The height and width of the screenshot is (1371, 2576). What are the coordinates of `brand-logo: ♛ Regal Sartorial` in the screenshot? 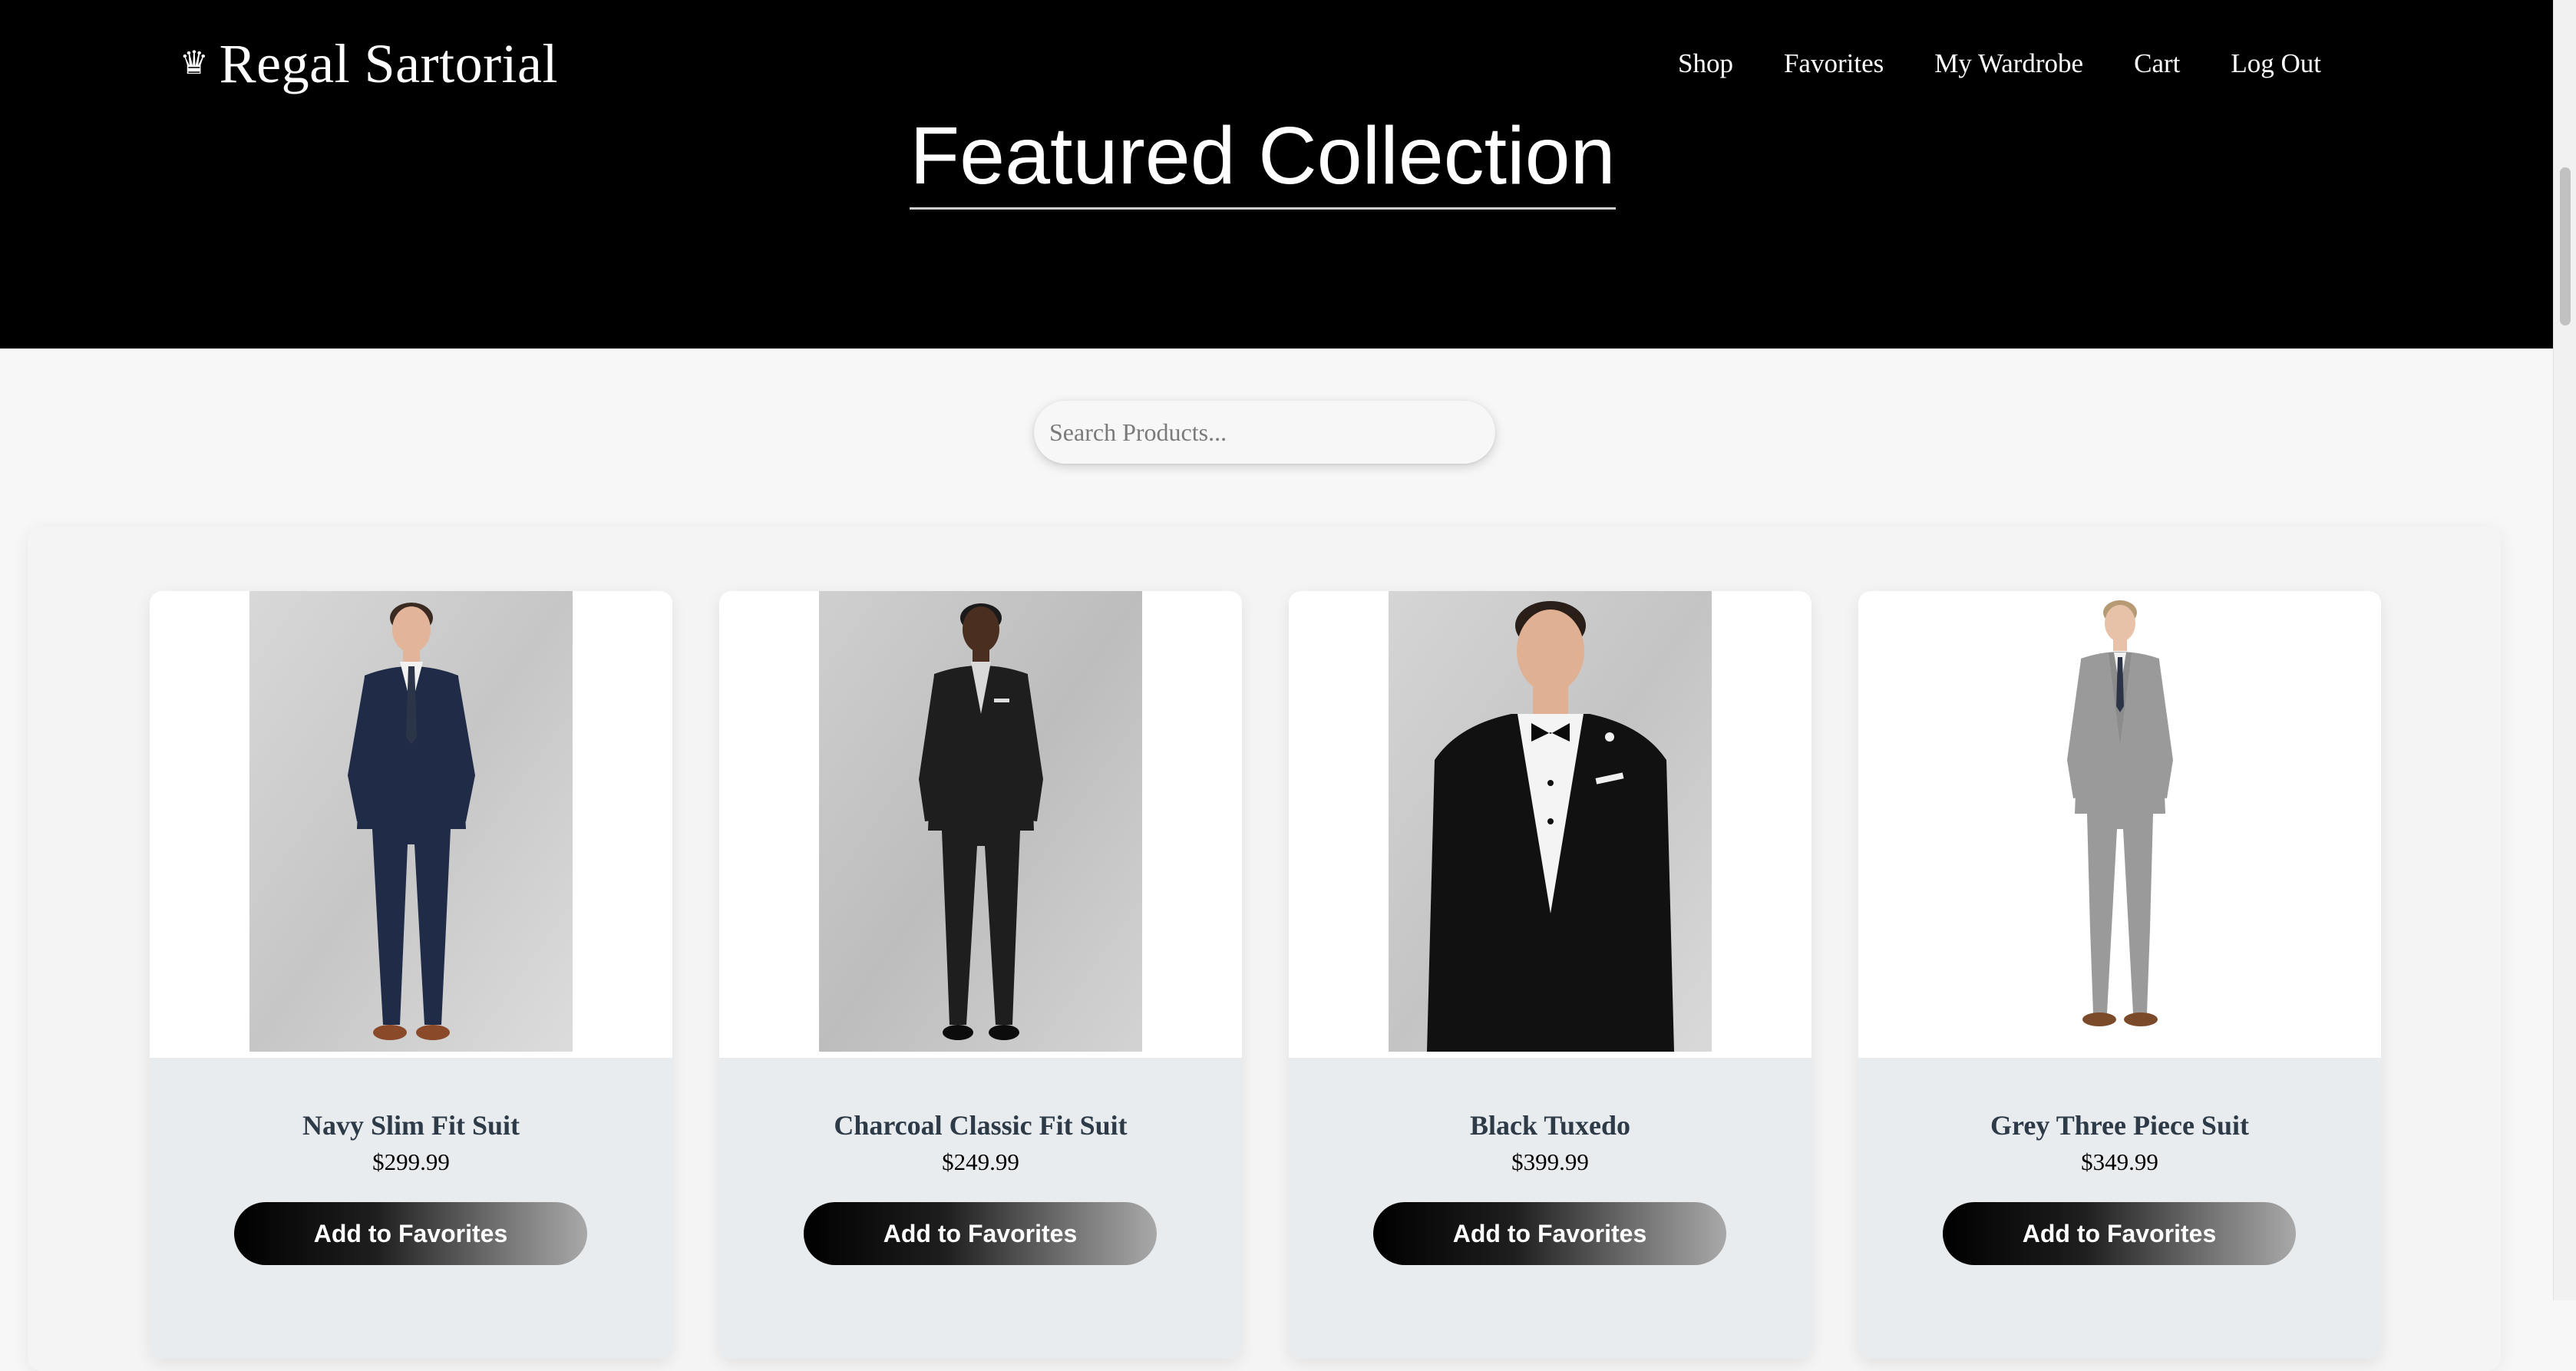 It's located at (369, 63).